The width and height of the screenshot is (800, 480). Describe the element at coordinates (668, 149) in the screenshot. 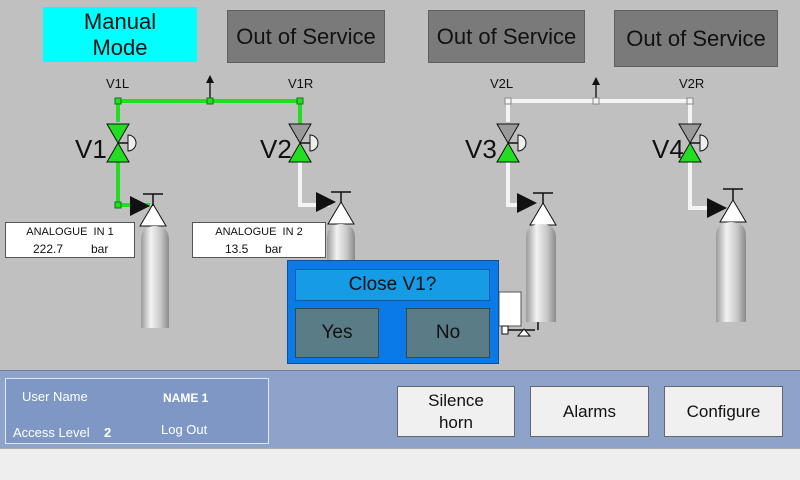

I see `valve-name-v4: V4` at that location.